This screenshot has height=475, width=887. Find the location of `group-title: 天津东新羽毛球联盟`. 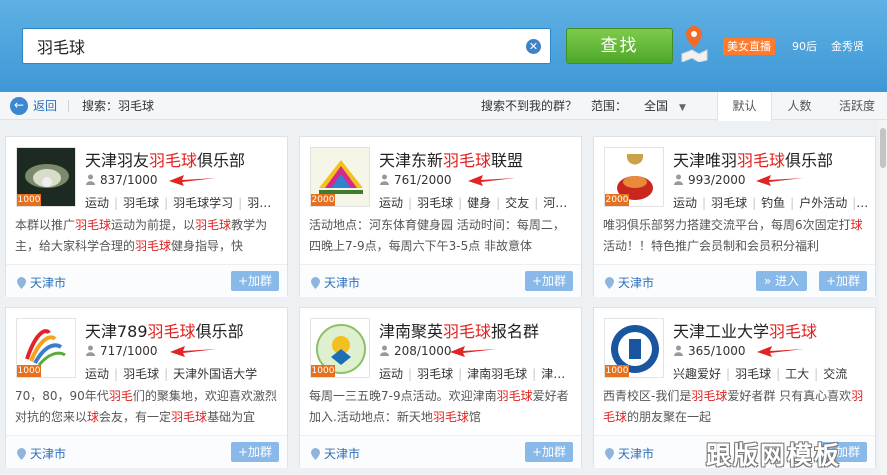

group-title: 天津东新羽毛球联盟 is located at coordinates (451, 159).